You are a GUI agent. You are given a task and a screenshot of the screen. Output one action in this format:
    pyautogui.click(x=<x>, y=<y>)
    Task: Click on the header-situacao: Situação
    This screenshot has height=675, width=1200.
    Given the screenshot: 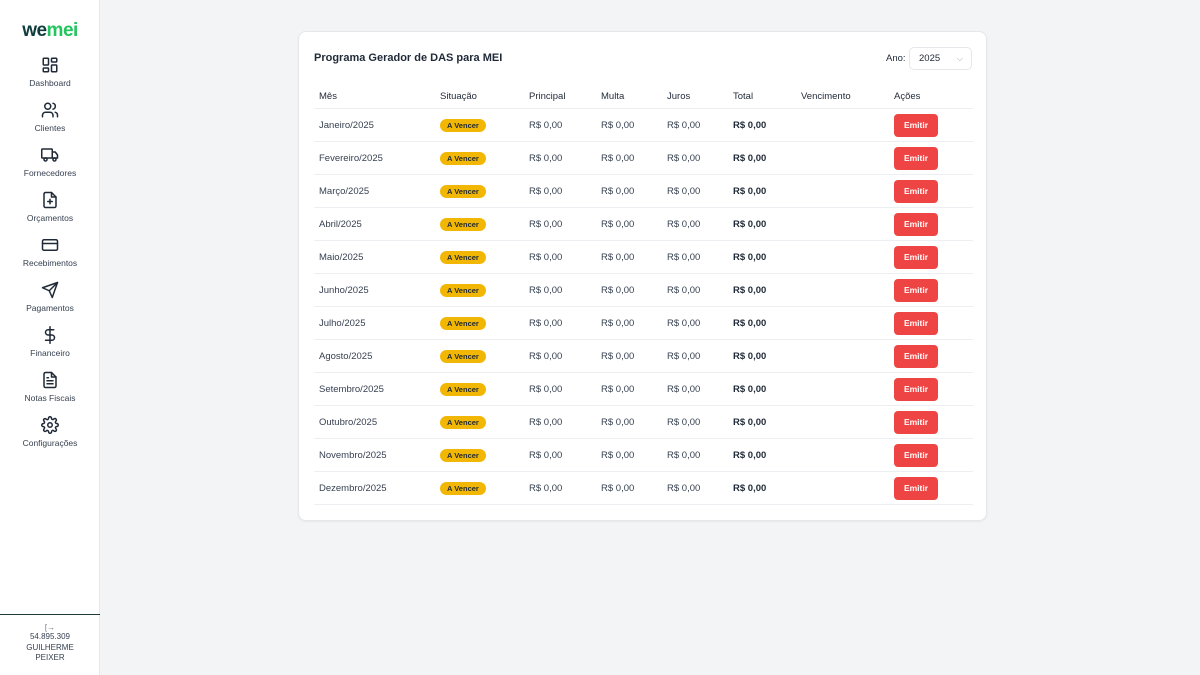 What is the action you would take?
    pyautogui.click(x=458, y=96)
    